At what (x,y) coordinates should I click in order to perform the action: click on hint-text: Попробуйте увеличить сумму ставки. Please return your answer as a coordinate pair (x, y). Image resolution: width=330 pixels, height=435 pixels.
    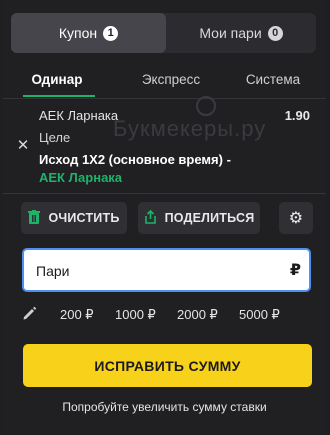
    Looking at the image, I should click on (164, 407).